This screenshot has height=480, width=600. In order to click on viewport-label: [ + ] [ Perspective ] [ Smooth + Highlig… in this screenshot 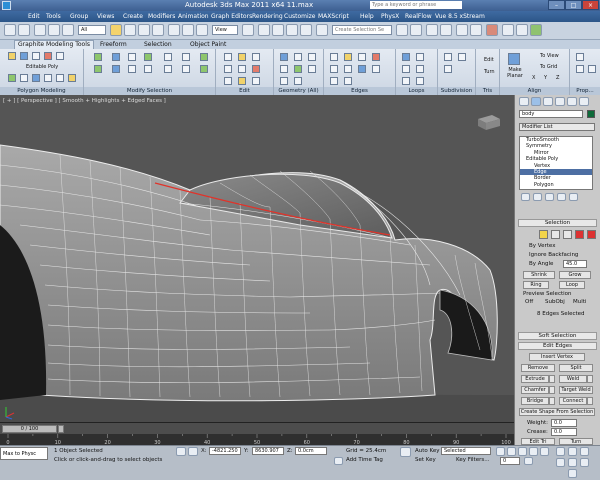, I will do `click(84, 101)`.